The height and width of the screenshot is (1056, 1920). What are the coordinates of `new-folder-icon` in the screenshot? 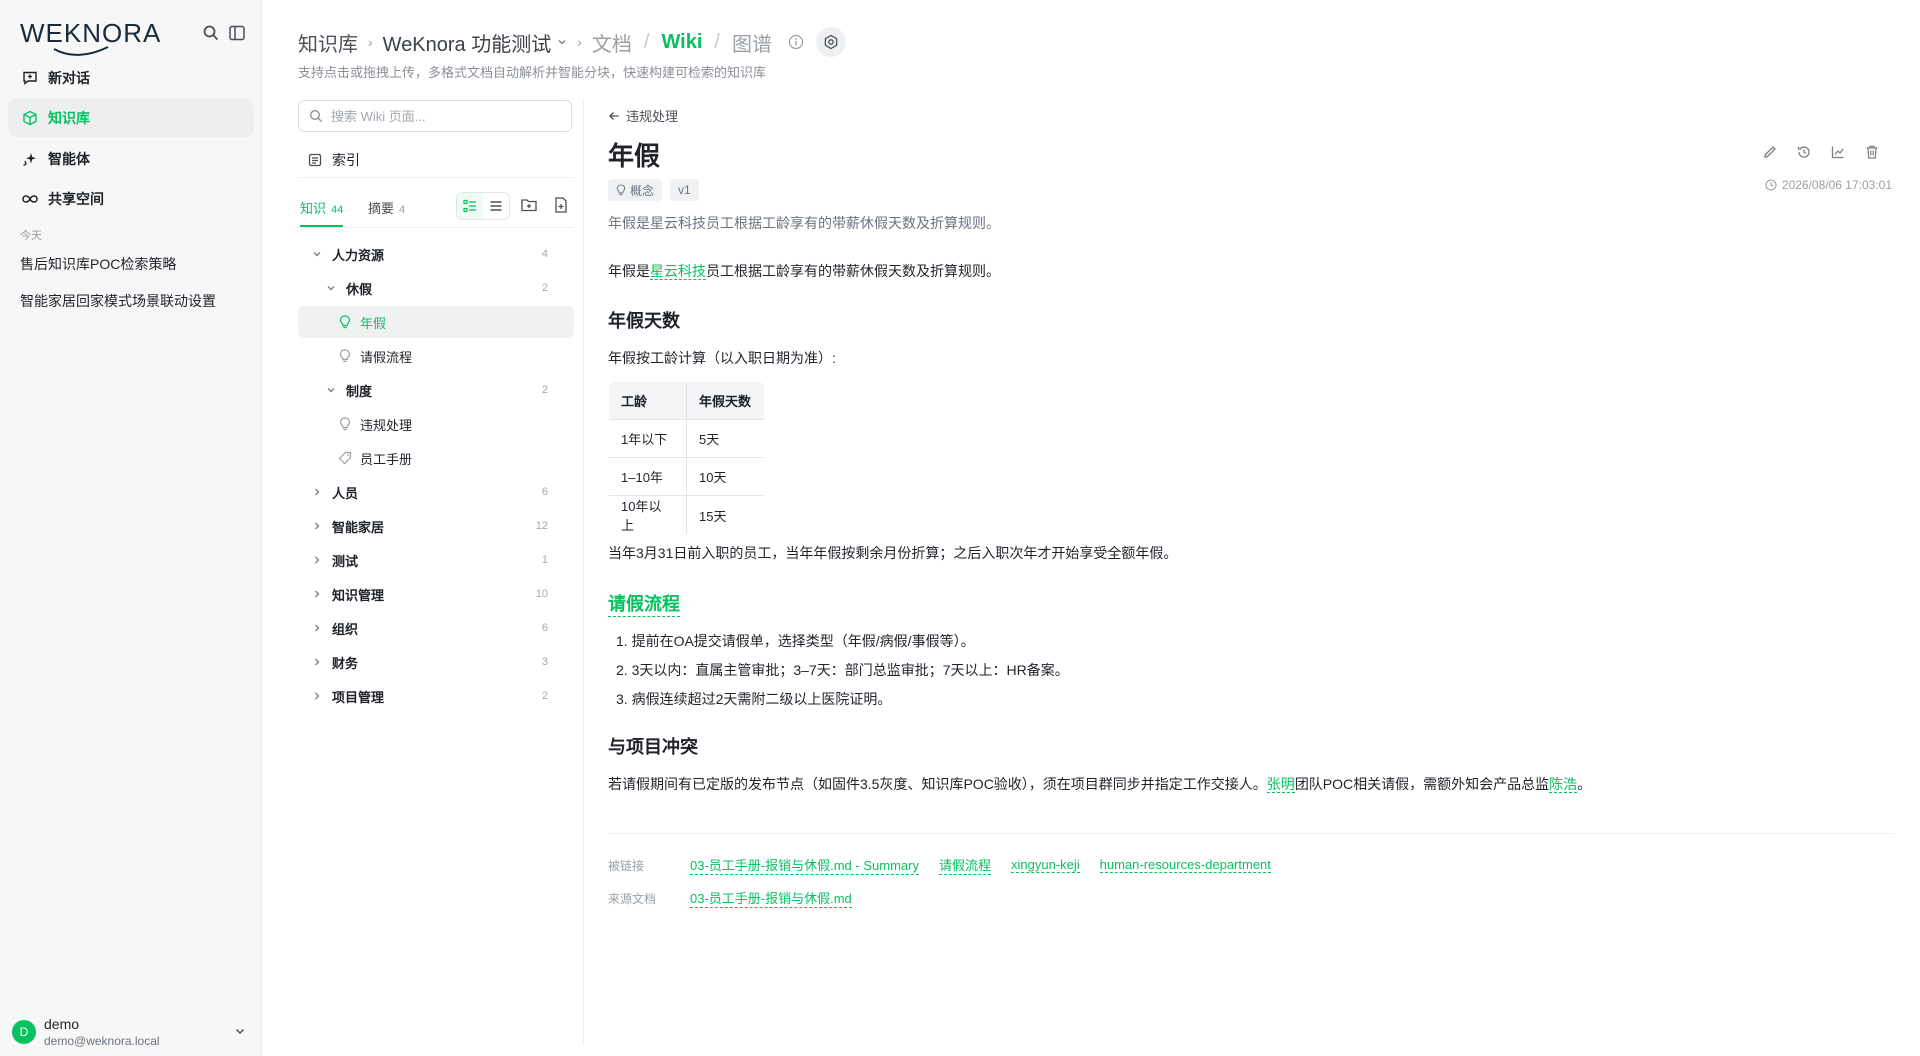 It's located at (530, 206).